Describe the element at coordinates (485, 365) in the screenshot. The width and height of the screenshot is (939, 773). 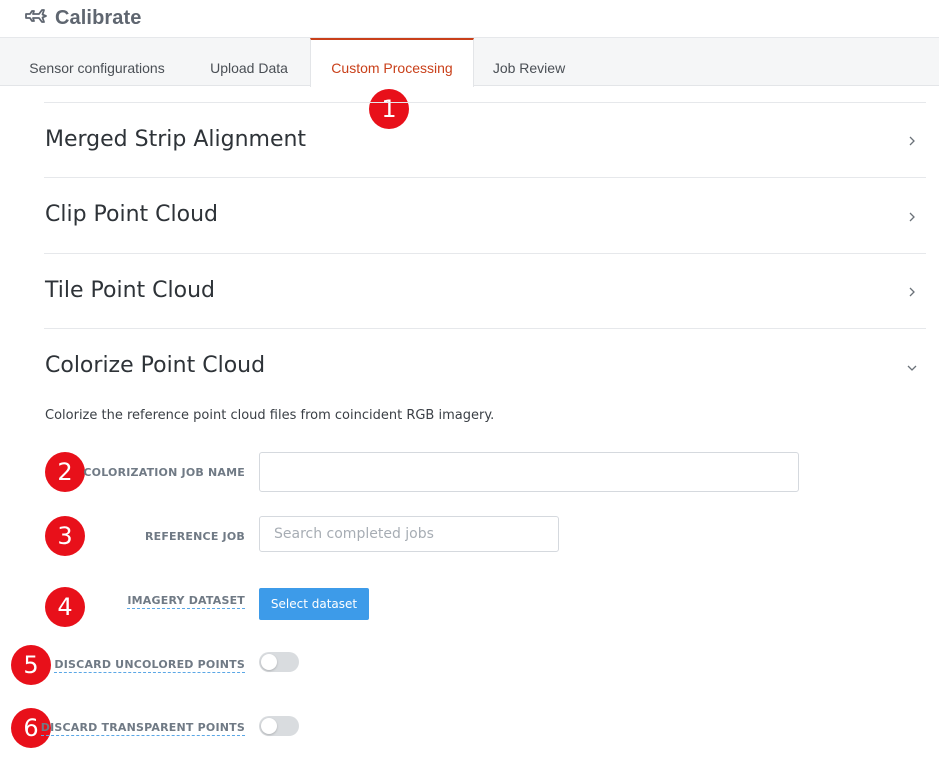
I see `section-colorize-point-cloud: Colorize Point Cloud` at that location.